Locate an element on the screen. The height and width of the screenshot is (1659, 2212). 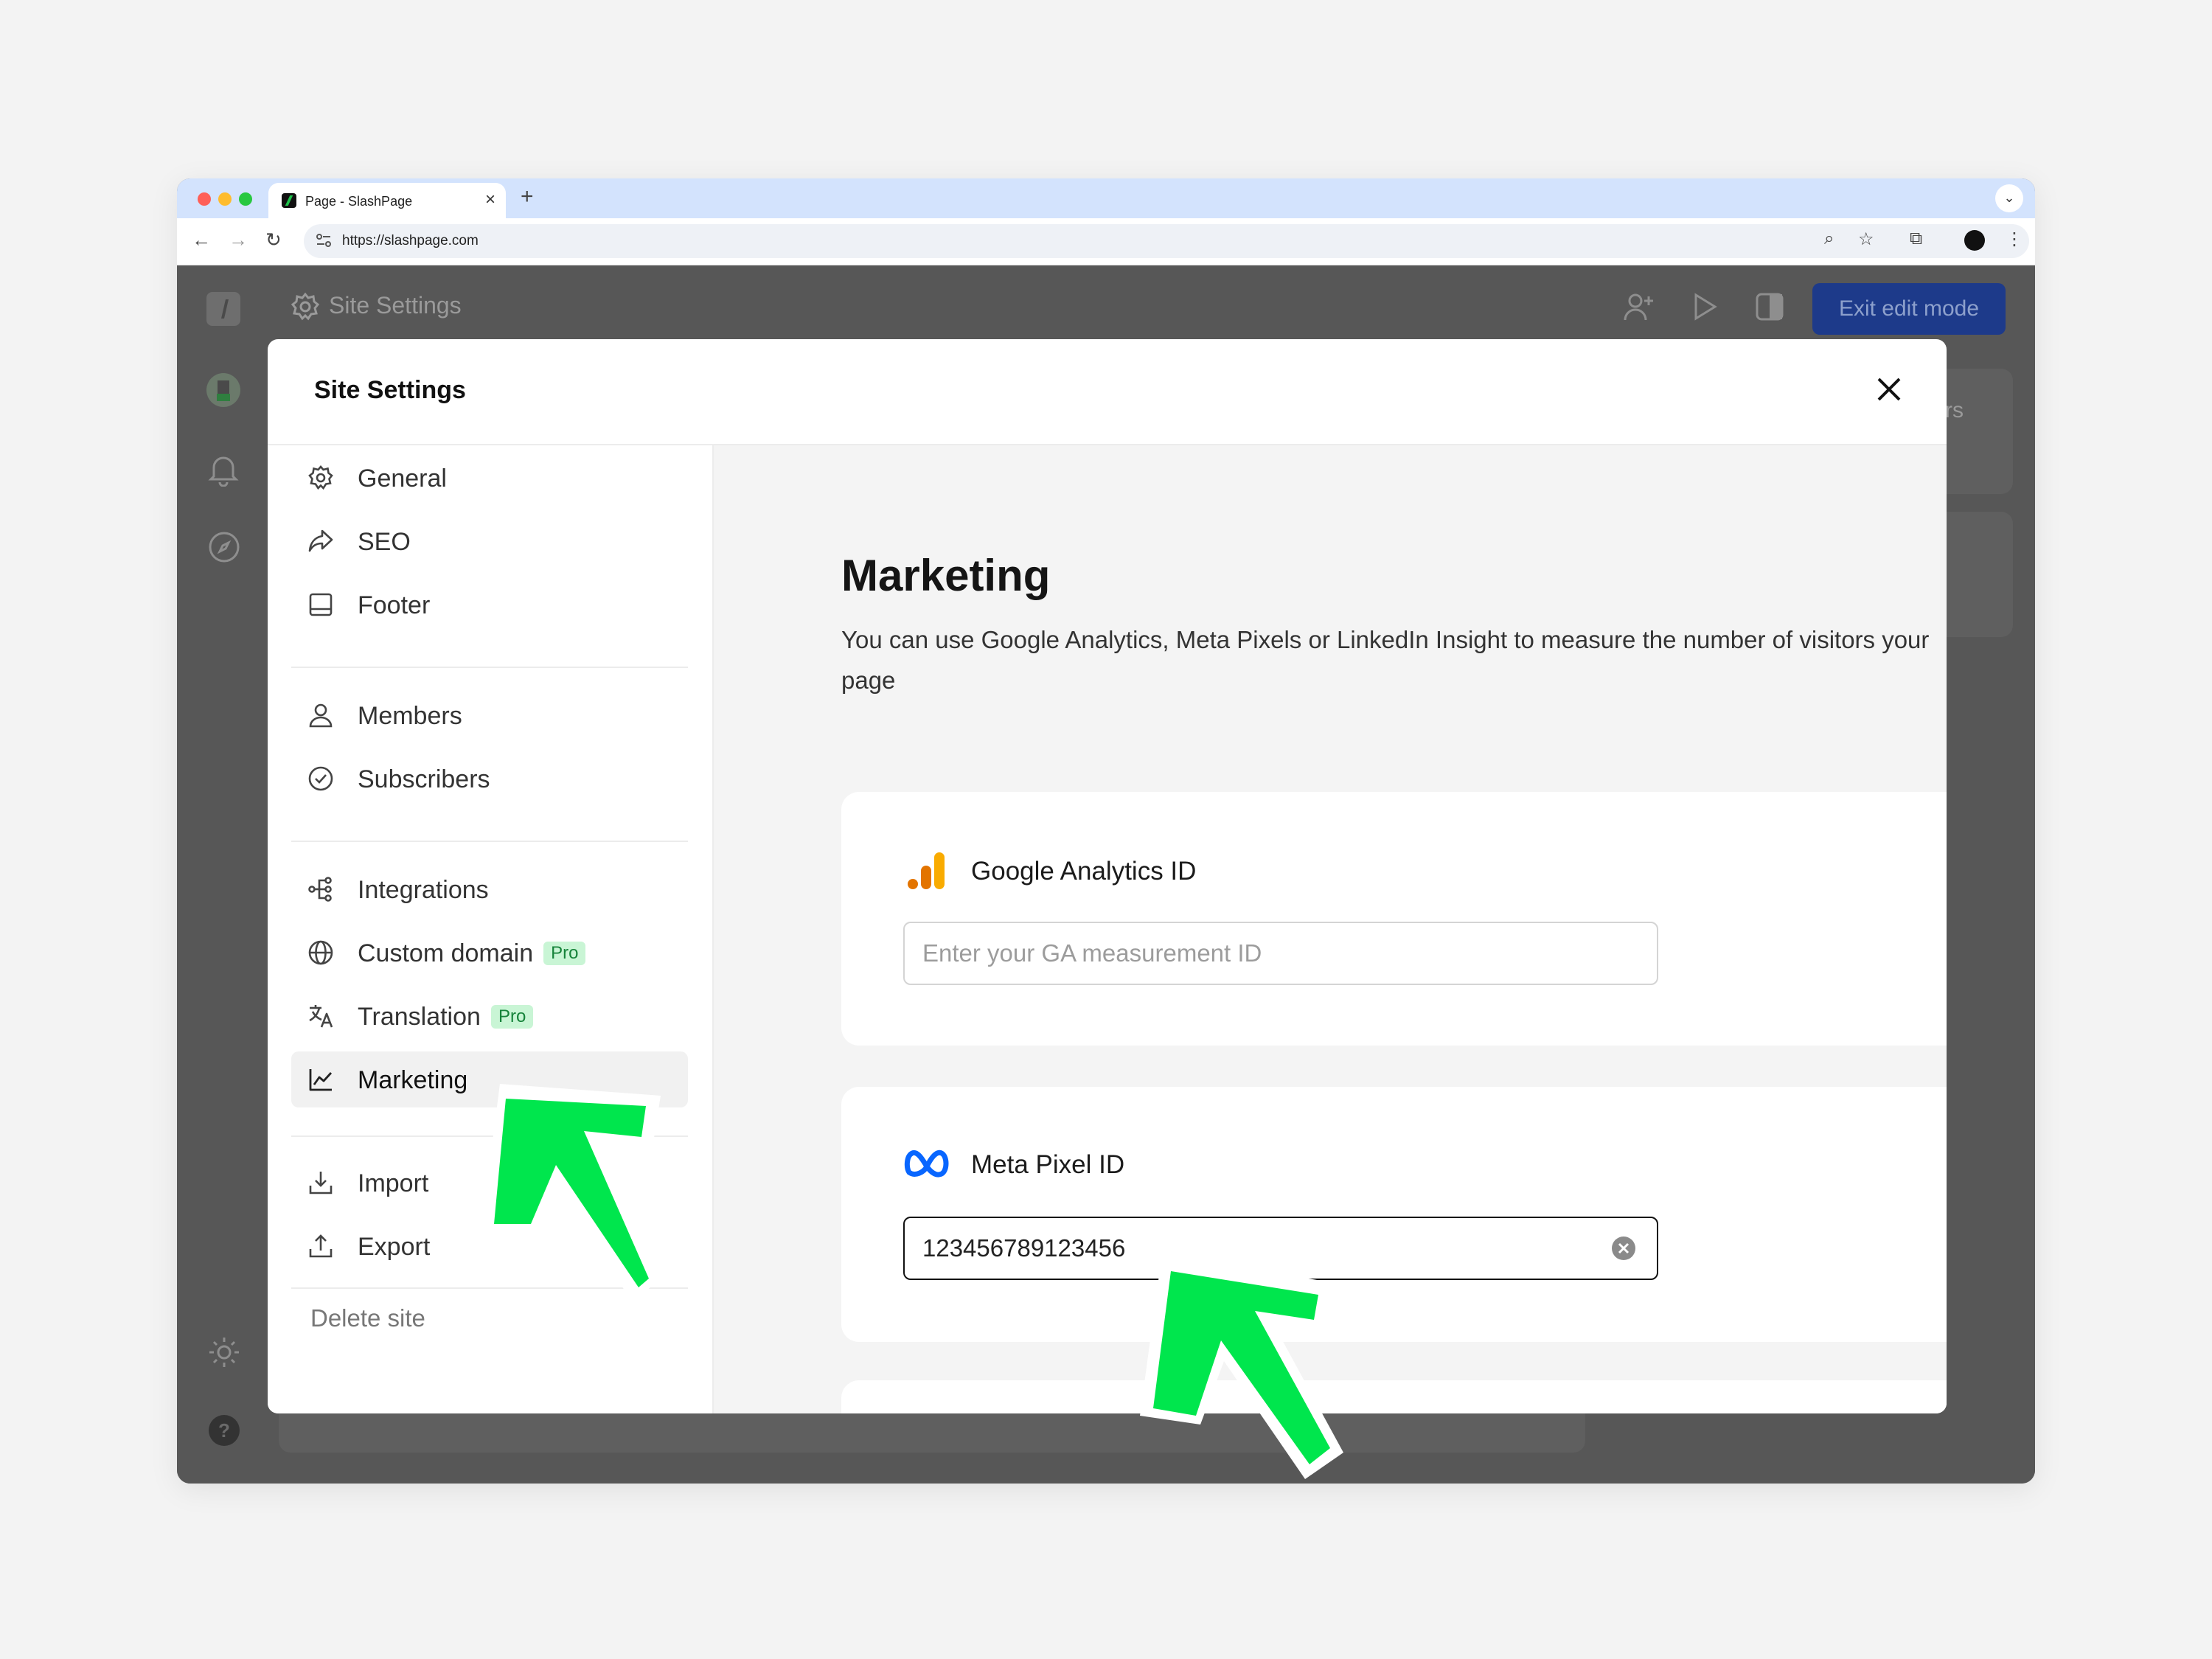
sidebar-item-label: Export is located at coordinates (394, 1247).